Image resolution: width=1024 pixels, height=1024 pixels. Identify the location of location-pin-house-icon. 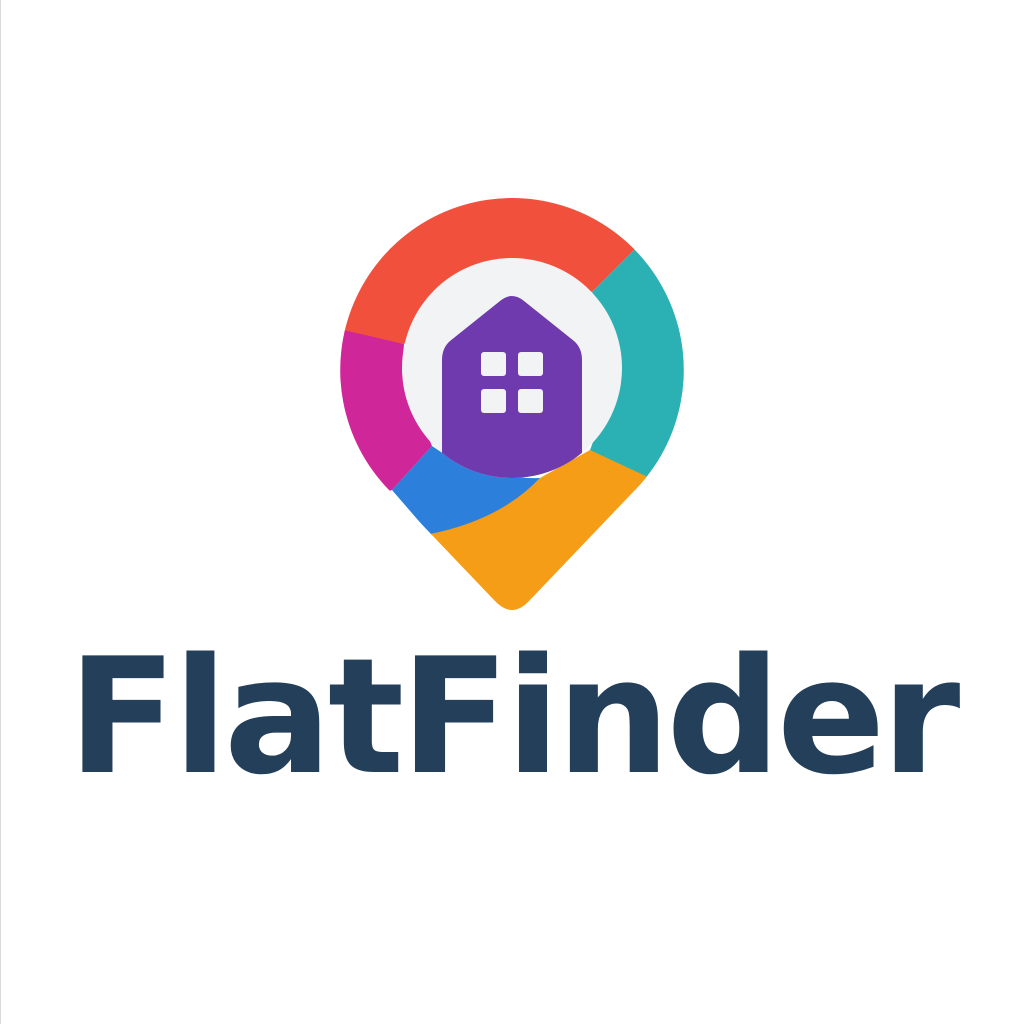
(512, 404).